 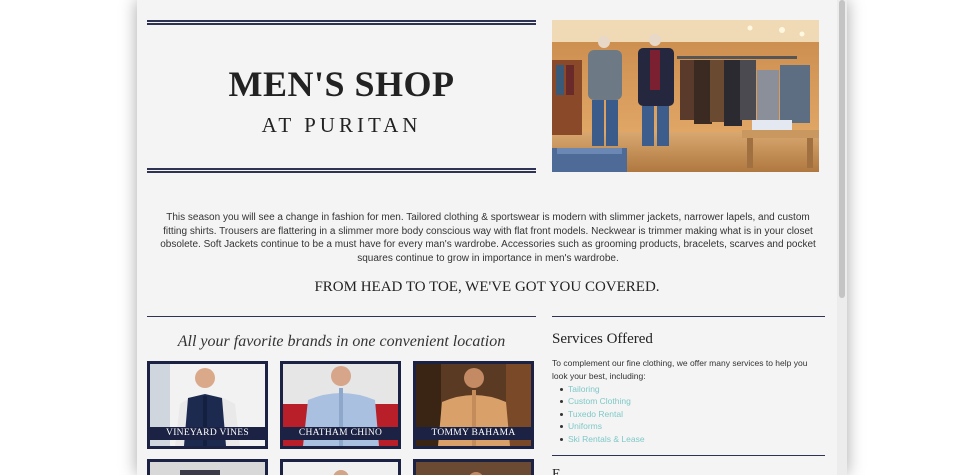 What do you see at coordinates (685, 96) in the screenshot?
I see `store-interior-photo` at bounding box center [685, 96].